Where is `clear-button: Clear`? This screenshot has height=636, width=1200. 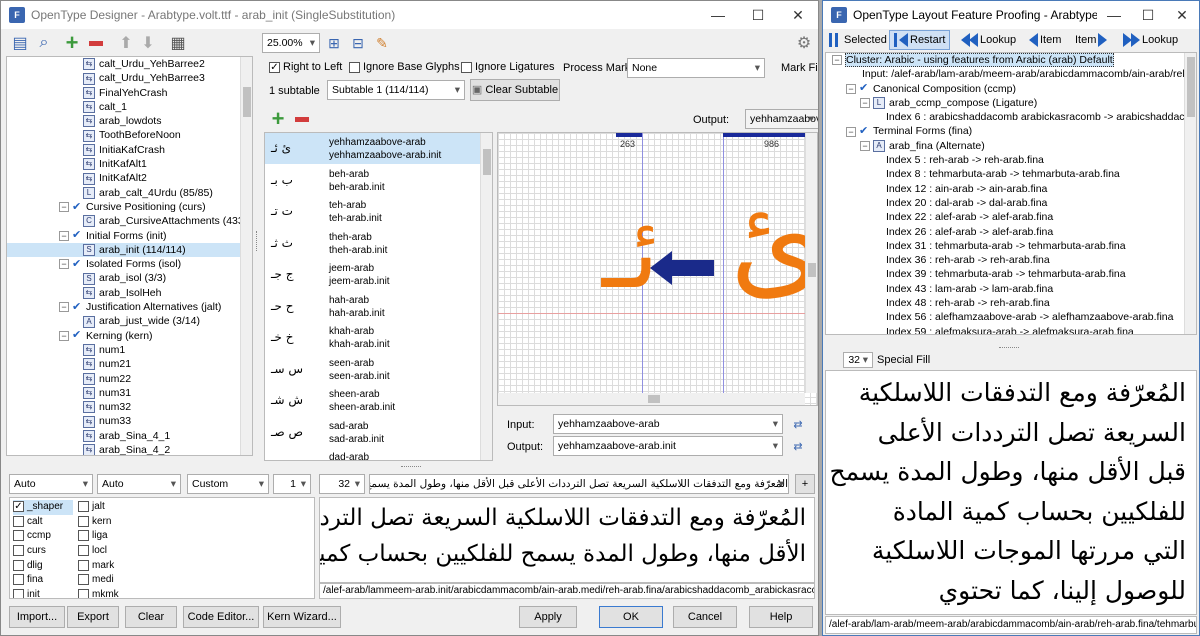
clear-button: Clear is located at coordinates (151, 617).